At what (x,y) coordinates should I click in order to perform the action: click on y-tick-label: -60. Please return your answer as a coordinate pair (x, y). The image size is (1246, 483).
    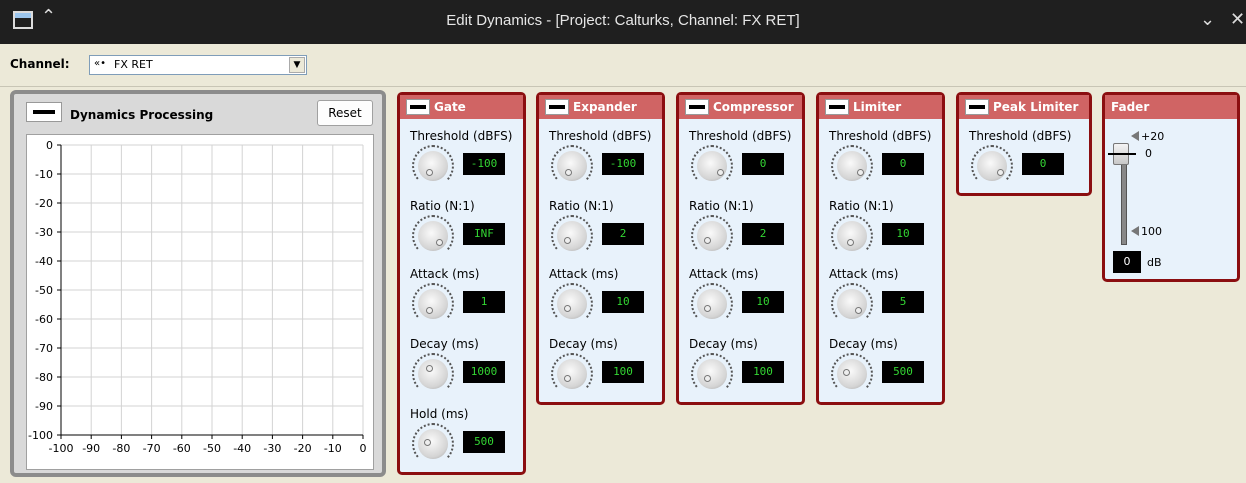
    Looking at the image, I should click on (44, 319).